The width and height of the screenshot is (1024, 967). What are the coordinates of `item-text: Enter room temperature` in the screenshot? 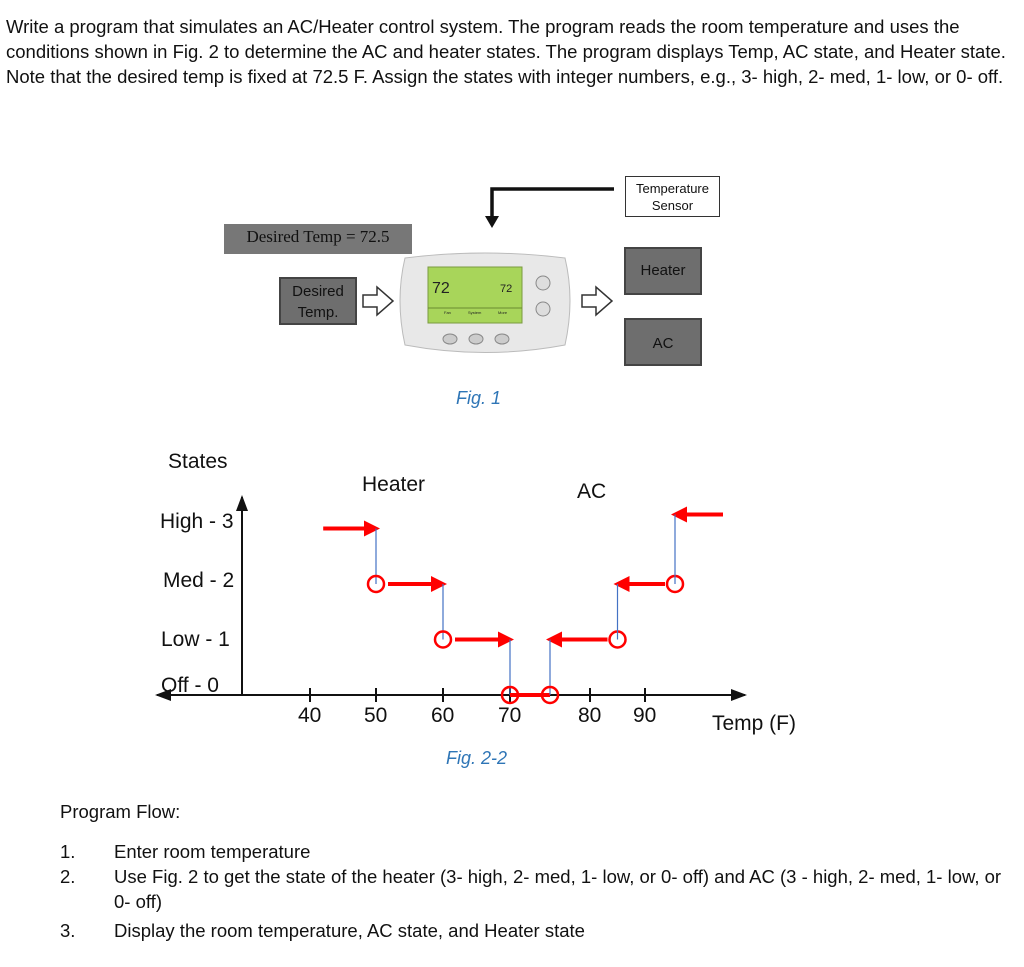 It's located at (212, 851).